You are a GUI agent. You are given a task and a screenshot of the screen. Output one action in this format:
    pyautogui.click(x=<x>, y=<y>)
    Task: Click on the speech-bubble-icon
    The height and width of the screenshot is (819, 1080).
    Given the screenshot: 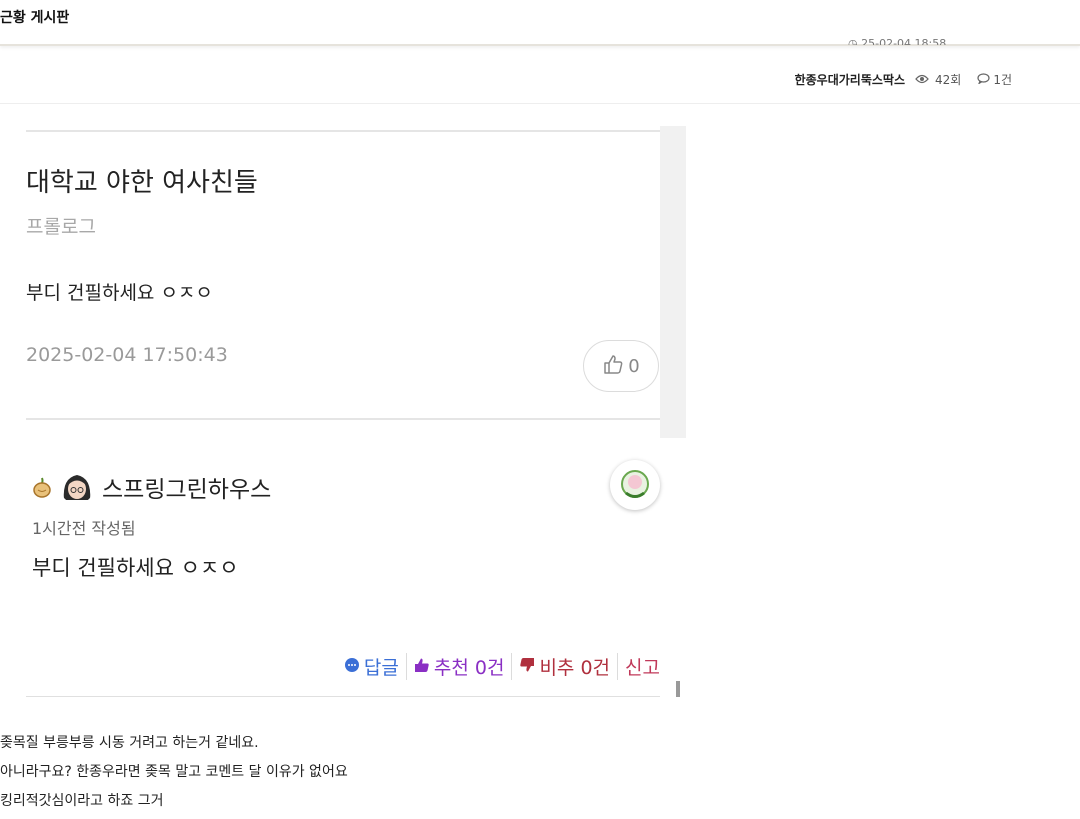 What is the action you would take?
    pyautogui.click(x=983, y=79)
    